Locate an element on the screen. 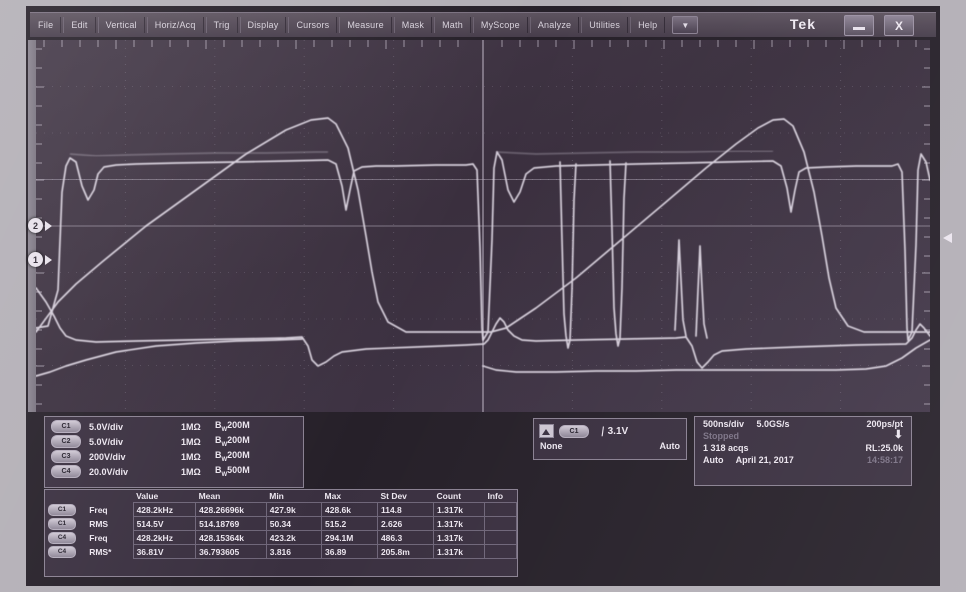 The height and width of the screenshot is (592, 966). channel-bandwidth-c1: BW200M is located at coordinates (232, 426).